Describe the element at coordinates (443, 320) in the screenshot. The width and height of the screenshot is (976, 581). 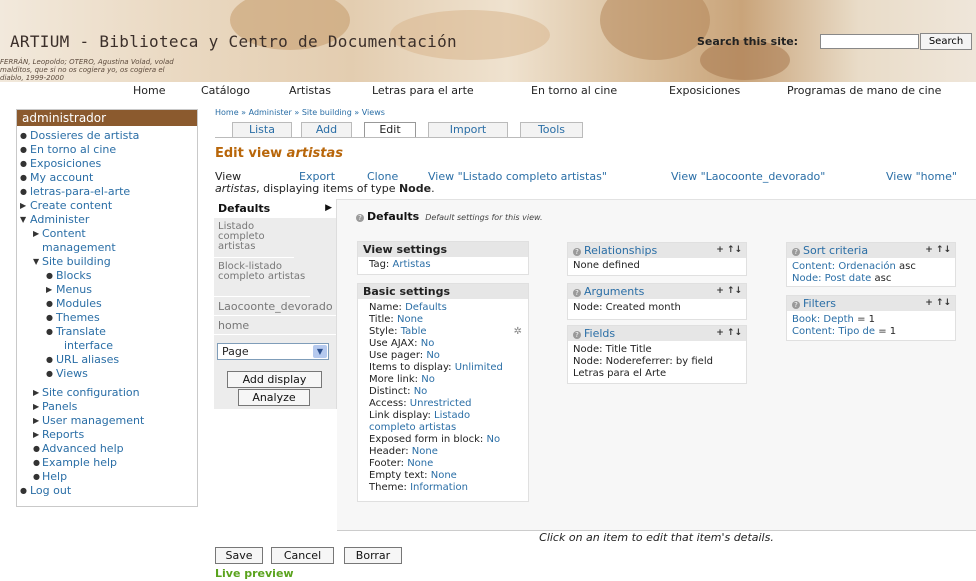
I see `setting-title: Title: None` at that location.